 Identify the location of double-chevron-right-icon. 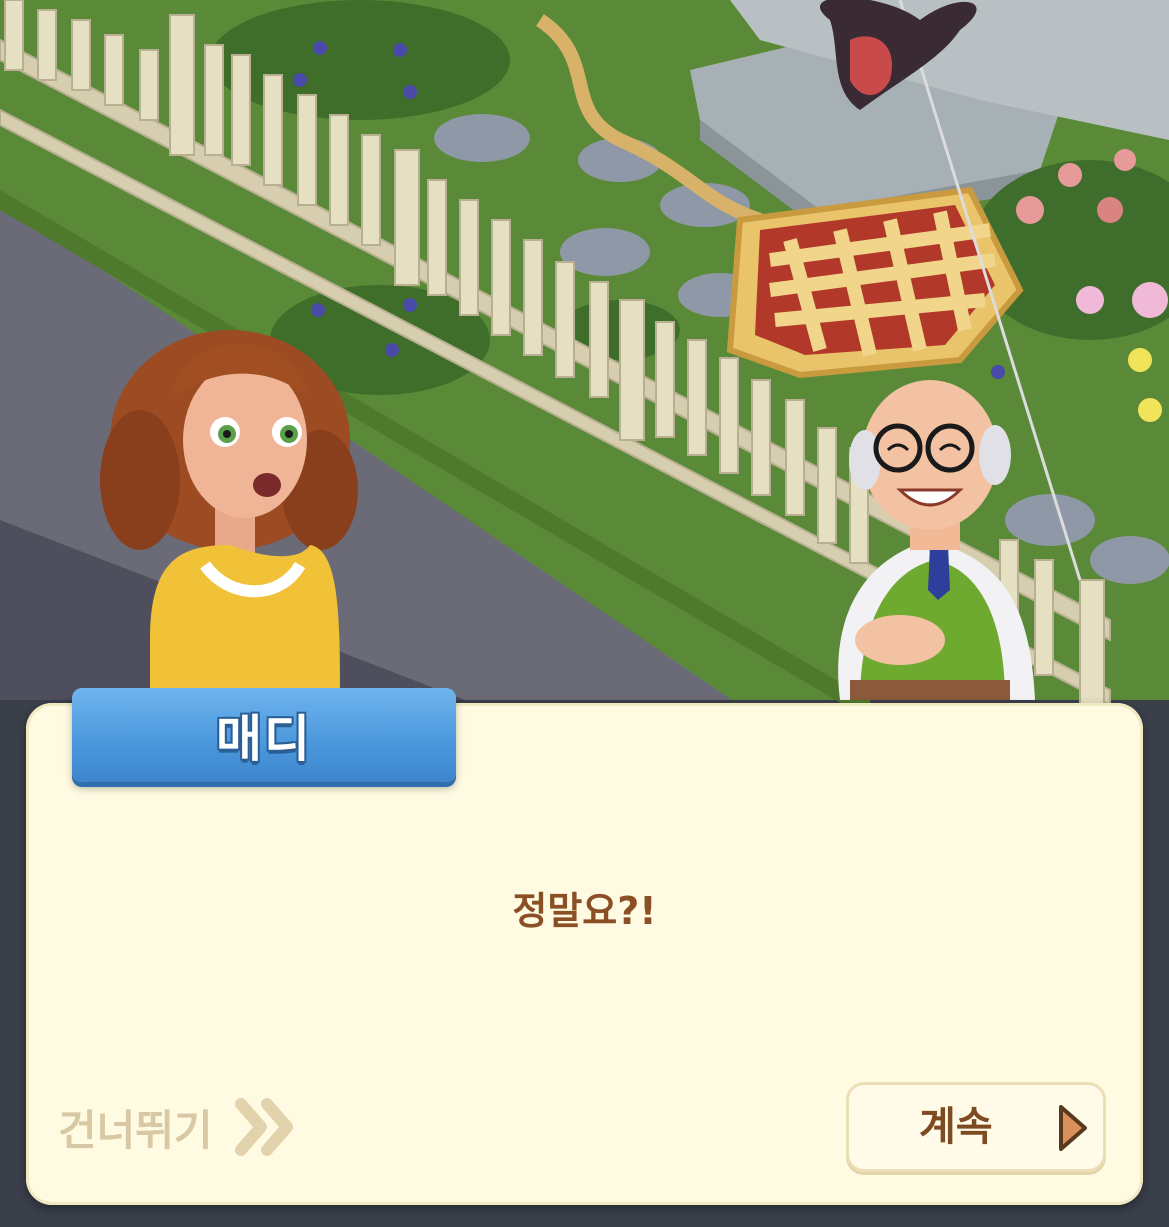
(263, 1127).